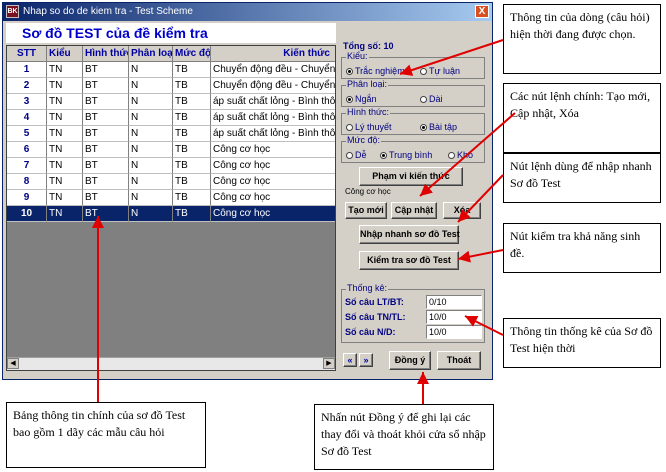  Describe the element at coordinates (366, 360) in the screenshot. I see `move-down-icon: »` at that location.